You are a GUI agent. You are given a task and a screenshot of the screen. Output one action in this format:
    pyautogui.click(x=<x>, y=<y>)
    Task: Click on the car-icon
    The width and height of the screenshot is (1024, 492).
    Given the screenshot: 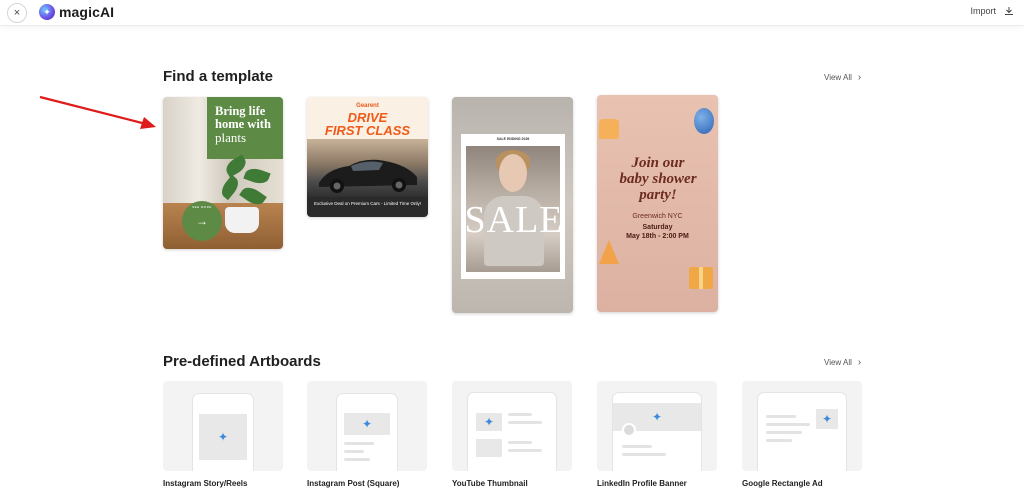 What is the action you would take?
    pyautogui.click(x=368, y=176)
    